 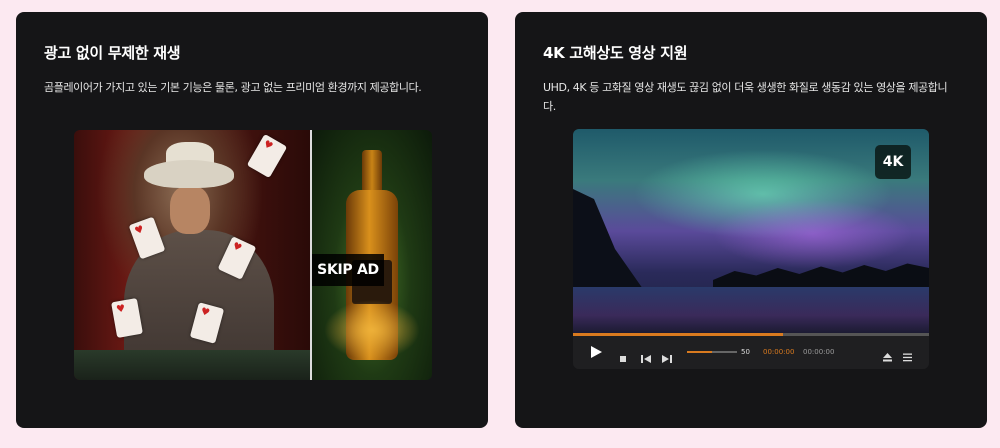 What do you see at coordinates (699, 352) in the screenshot?
I see `volume-slider-fill` at bounding box center [699, 352].